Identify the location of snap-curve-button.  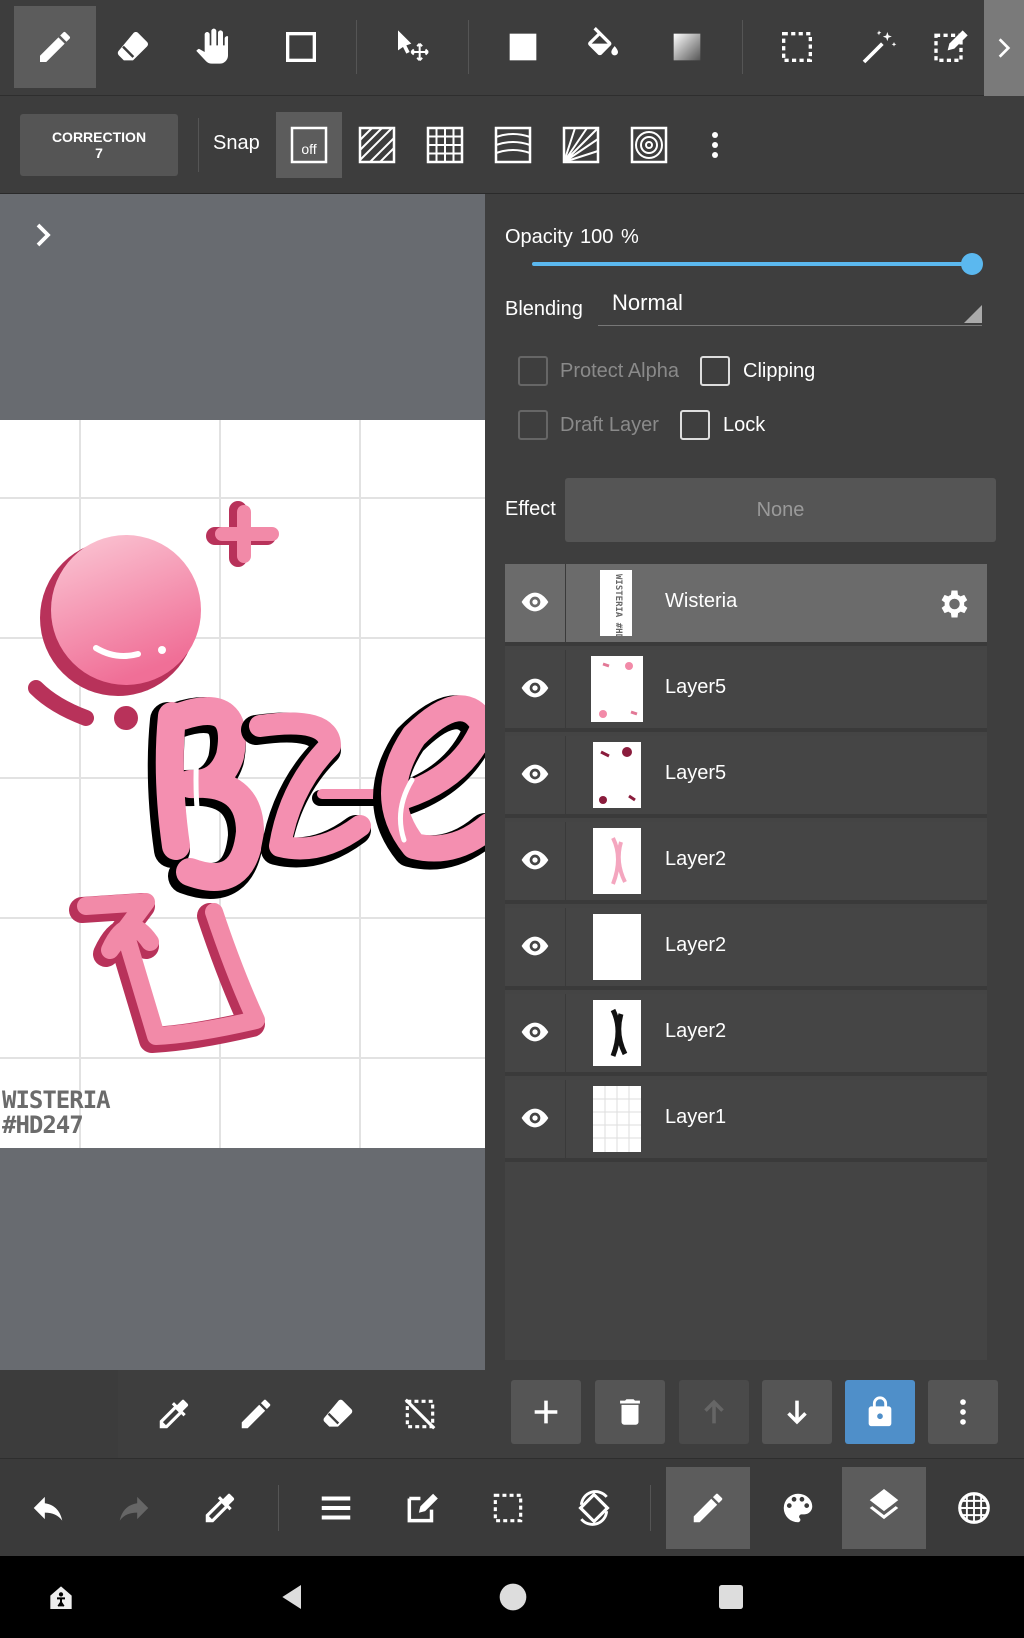
(513, 145).